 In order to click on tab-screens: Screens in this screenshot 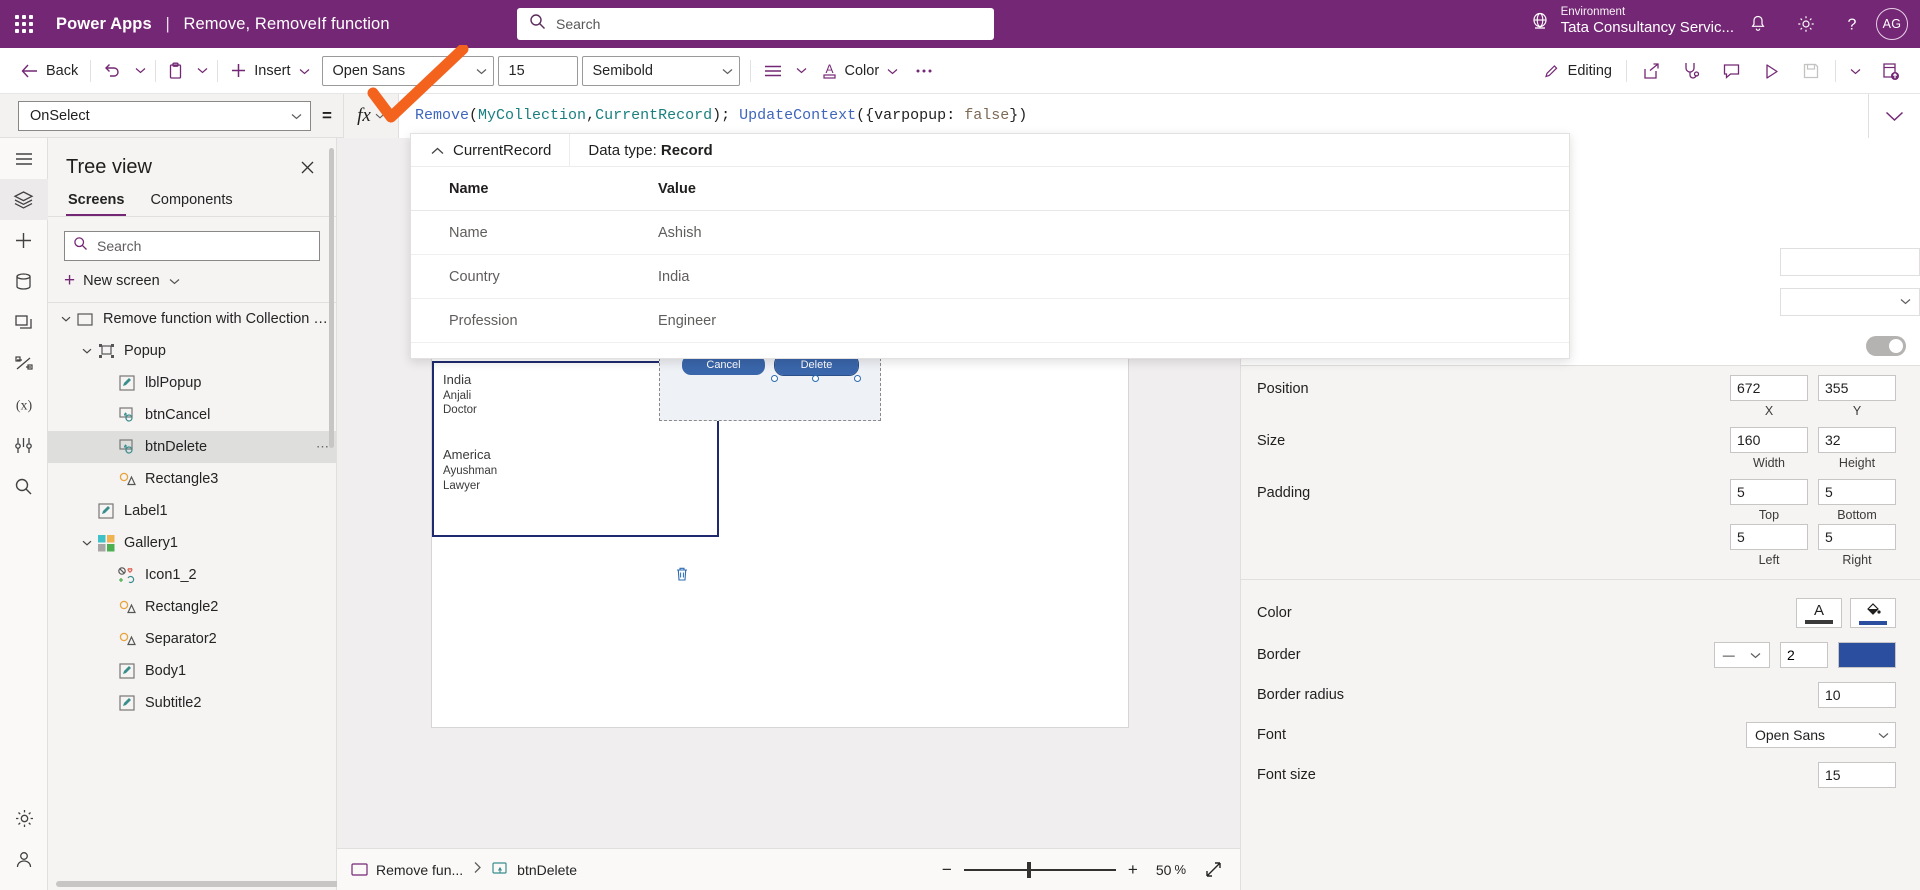, I will do `click(96, 201)`.